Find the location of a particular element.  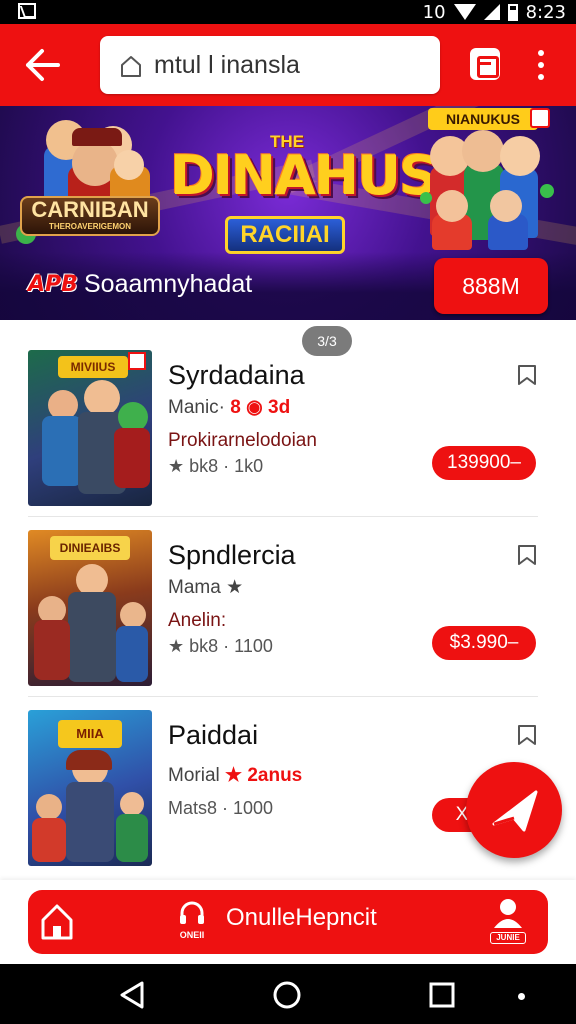

document-icon is located at coordinates (485, 64).